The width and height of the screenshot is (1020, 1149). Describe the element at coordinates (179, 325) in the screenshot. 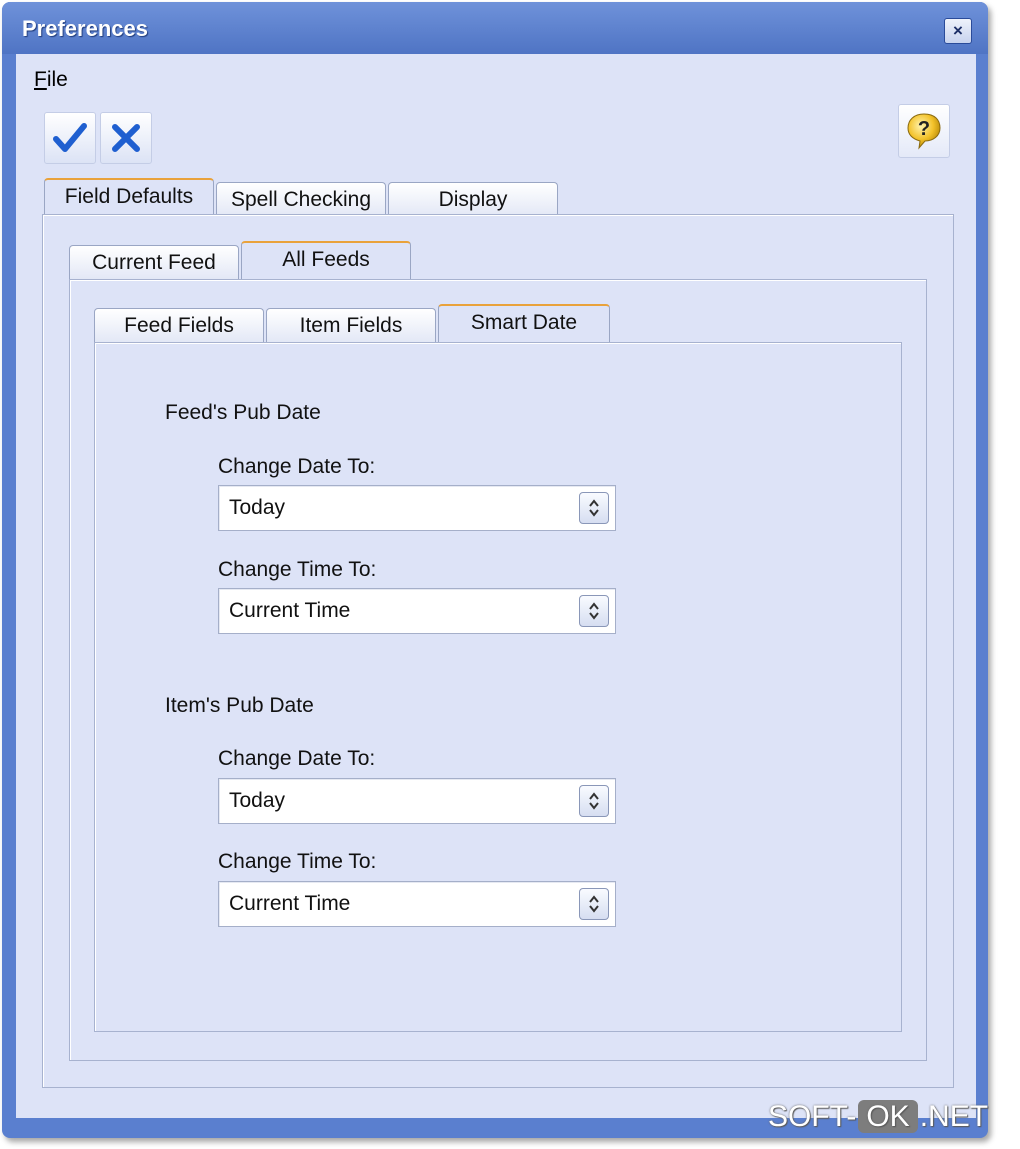

I see `tab-feed-fields: Feed Fields` at that location.